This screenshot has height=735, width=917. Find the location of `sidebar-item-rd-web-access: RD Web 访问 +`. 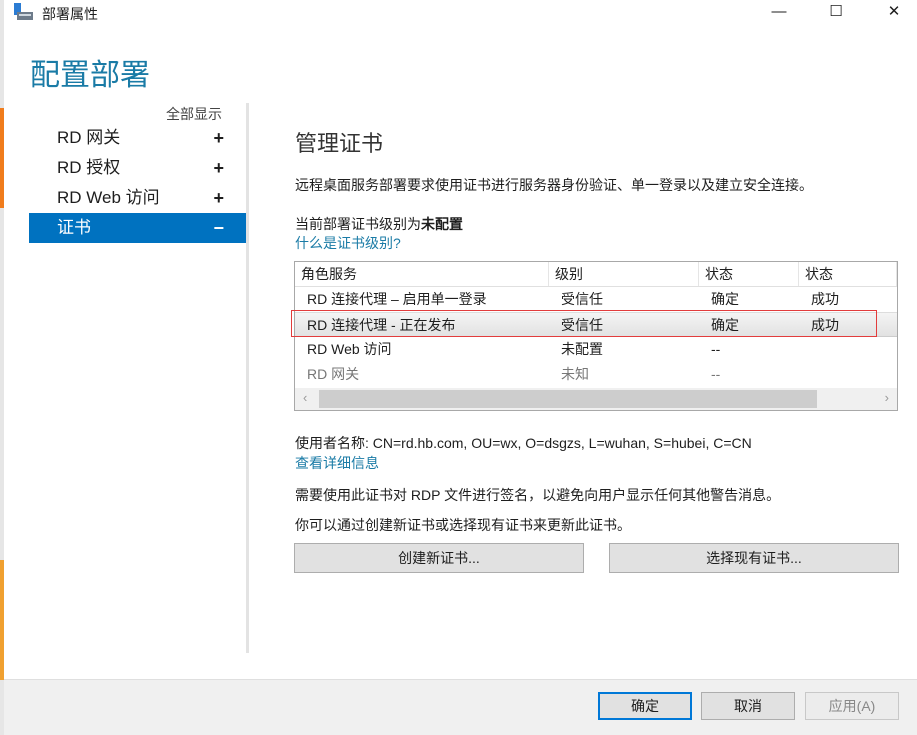

sidebar-item-rd-web-access: RD Web 访问 + is located at coordinates (137, 198).